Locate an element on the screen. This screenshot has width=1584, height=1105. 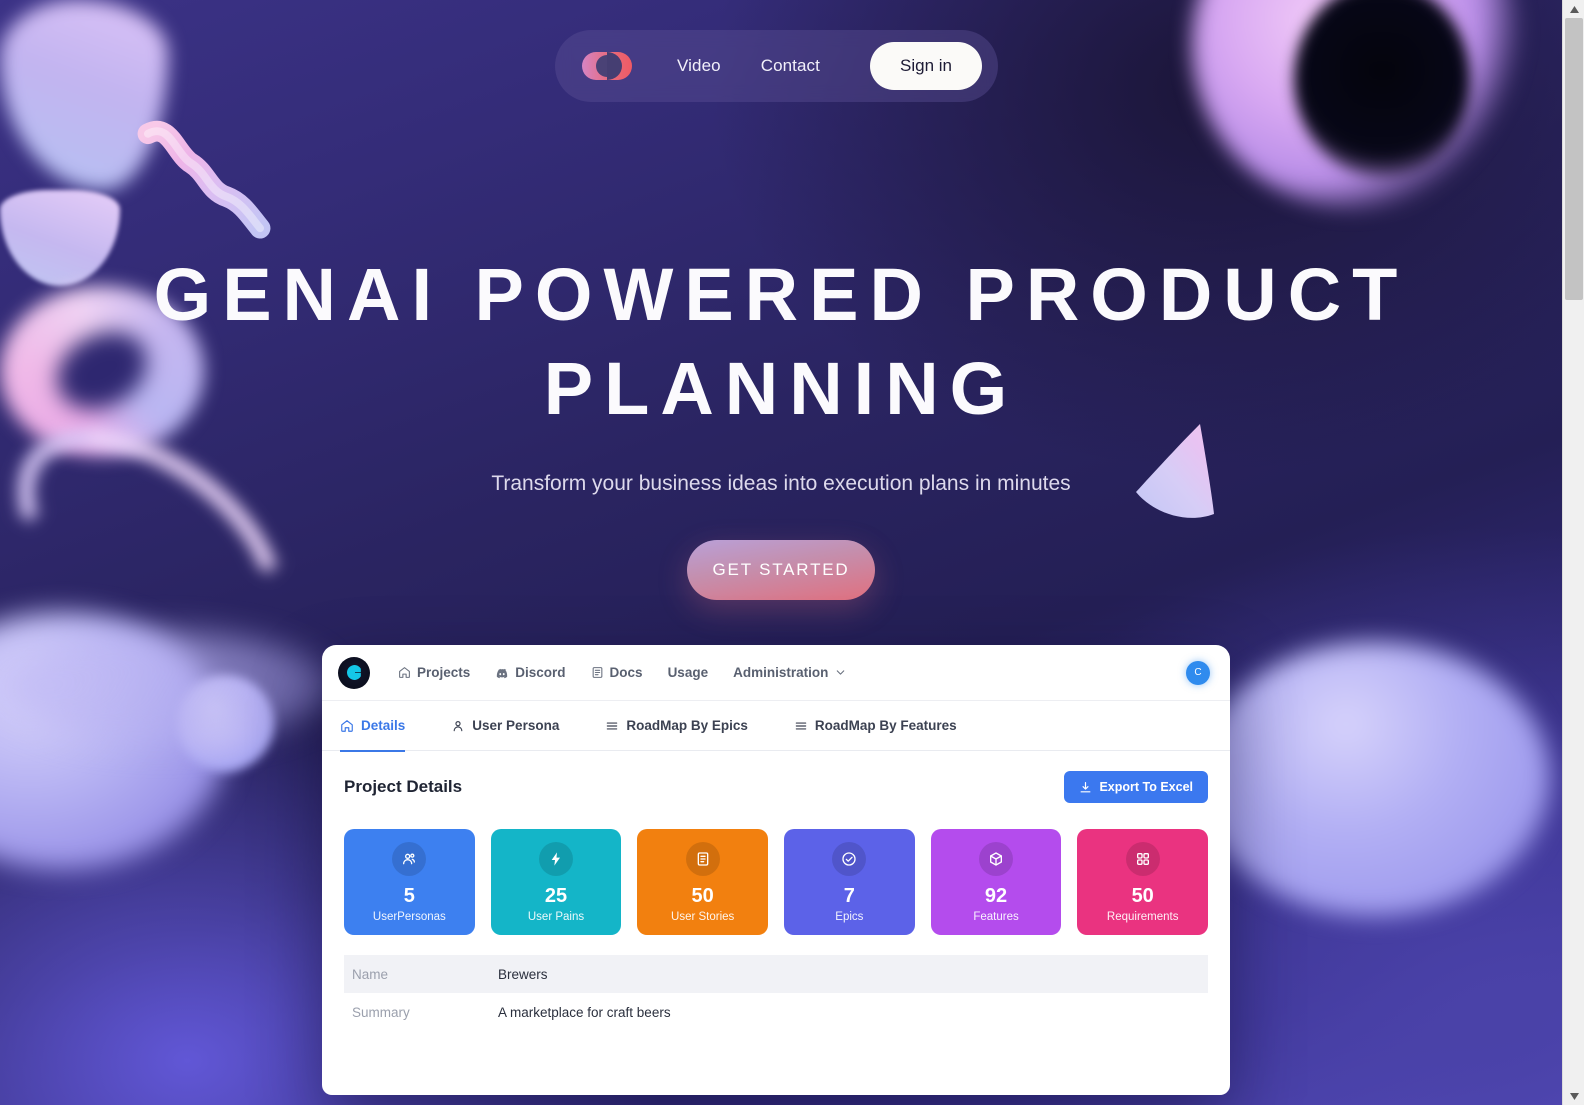
stat-value: 5 is located at coordinates (409, 896).